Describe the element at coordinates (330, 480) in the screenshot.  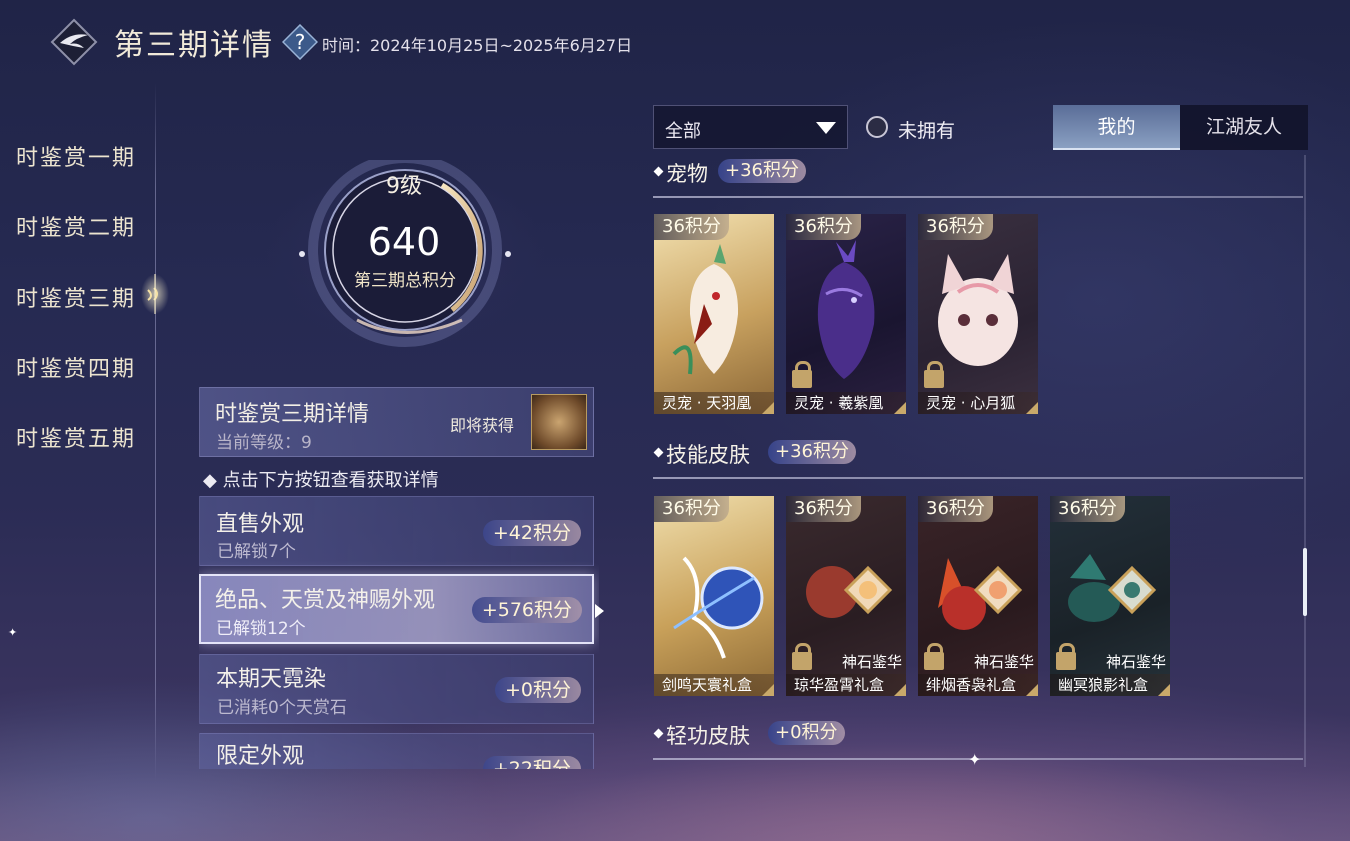
I see `hint-label: 点击下方按钮查看获取详情` at that location.